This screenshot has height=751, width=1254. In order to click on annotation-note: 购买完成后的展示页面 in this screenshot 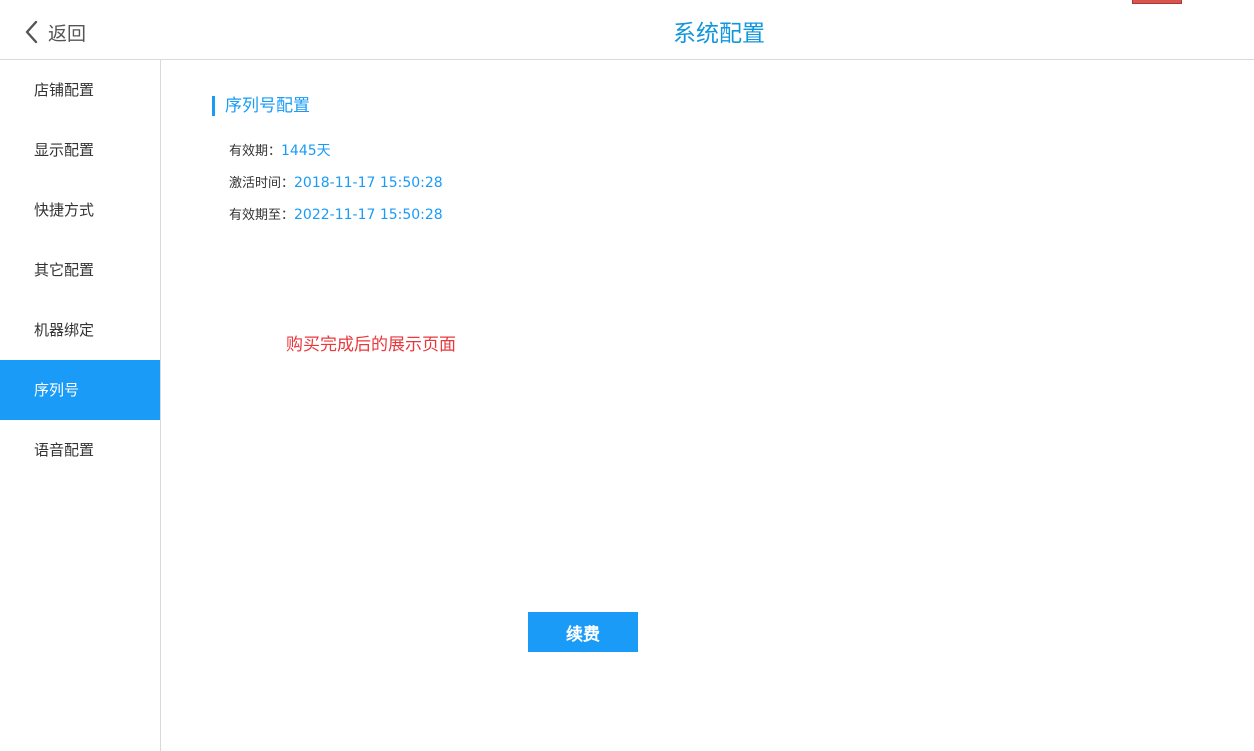, I will do `click(371, 345)`.